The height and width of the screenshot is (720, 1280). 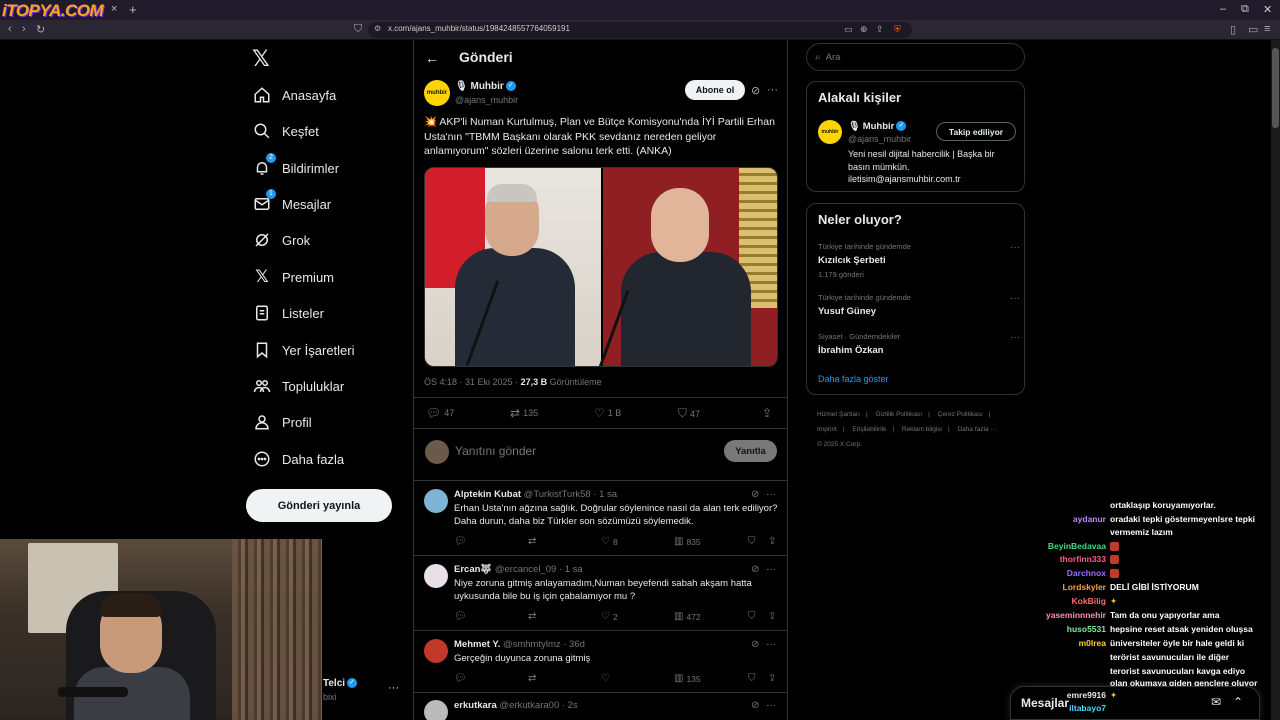 I want to click on account-more-icon: ···, so click(x=393, y=688).